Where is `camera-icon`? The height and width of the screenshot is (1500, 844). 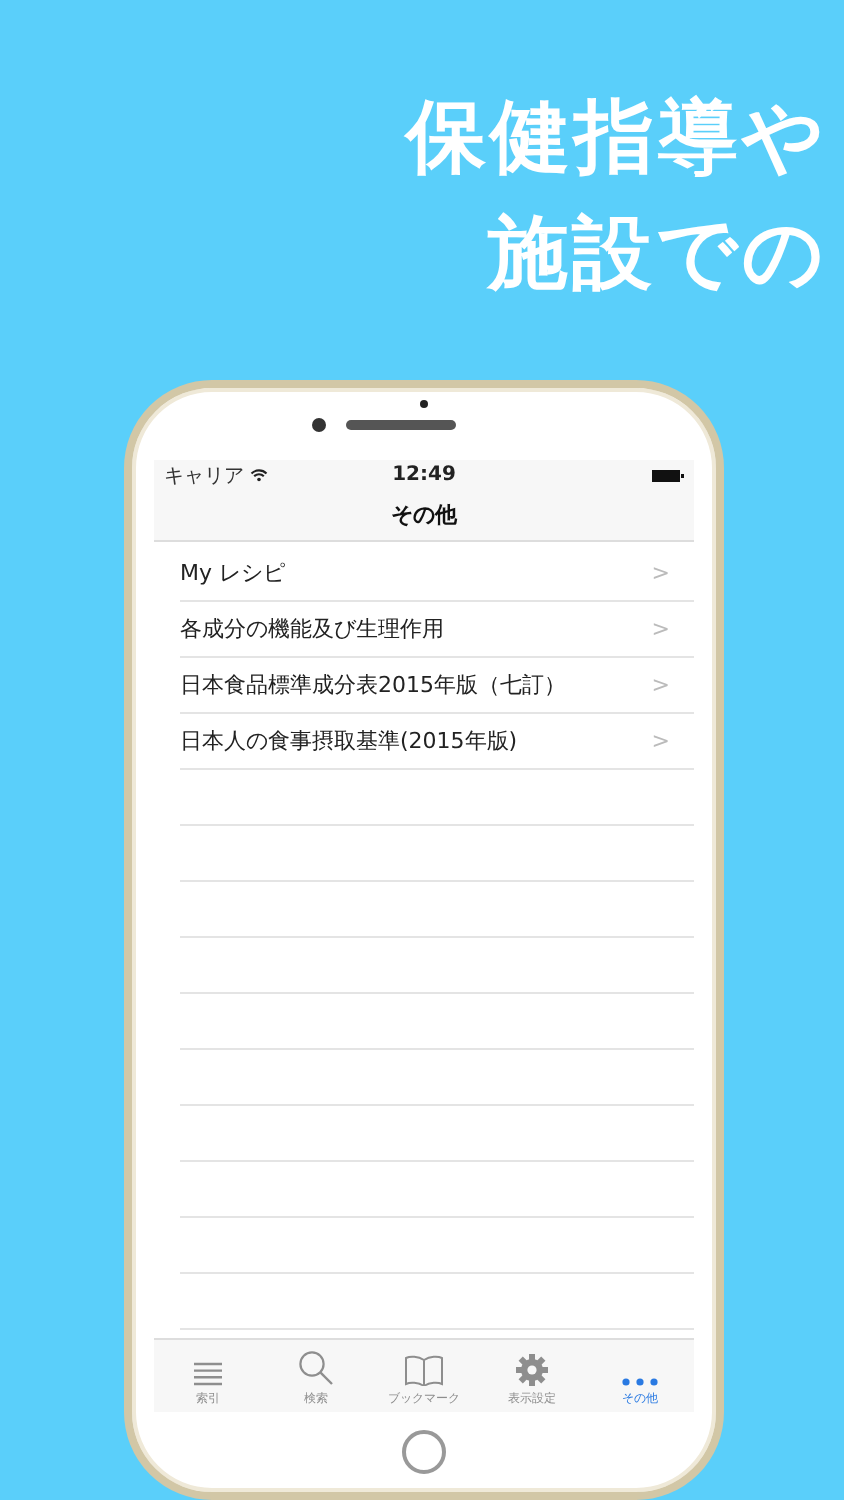
camera-icon is located at coordinates (319, 425).